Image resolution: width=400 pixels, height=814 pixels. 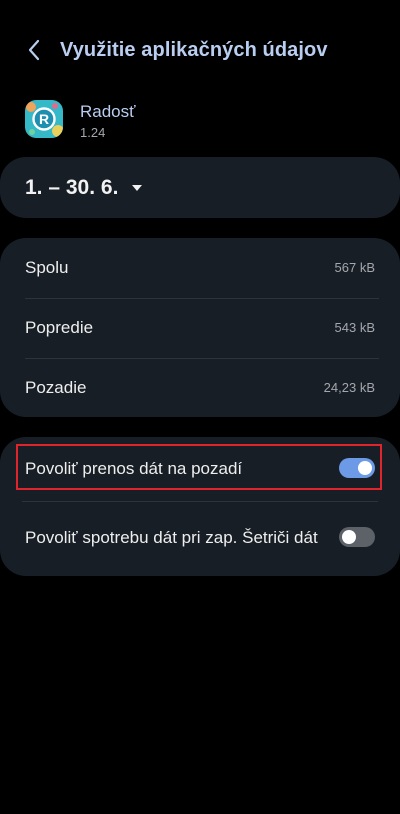 I want to click on chevron-left-icon, so click(x=34, y=50).